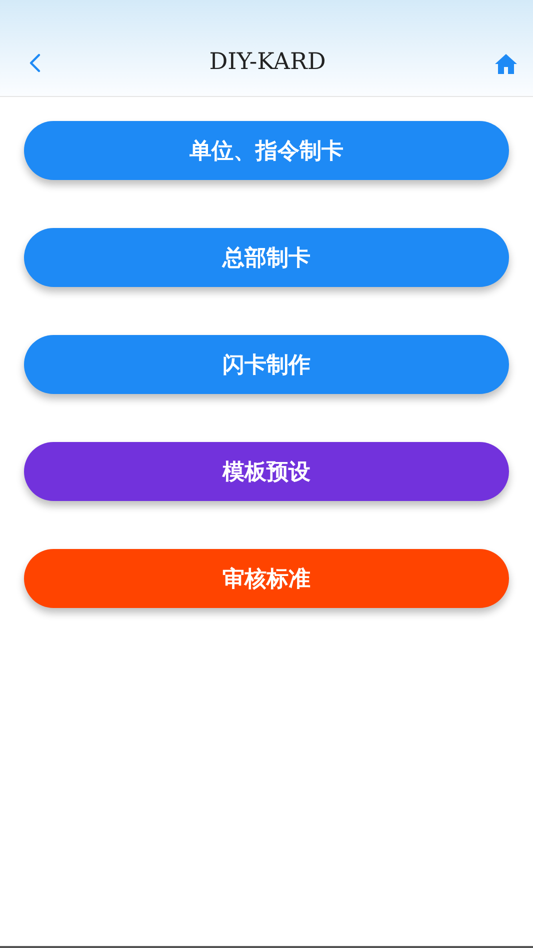 The image size is (533, 948). Describe the element at coordinates (266, 364) in the screenshot. I see `menu-button: 闪卡制作` at that location.